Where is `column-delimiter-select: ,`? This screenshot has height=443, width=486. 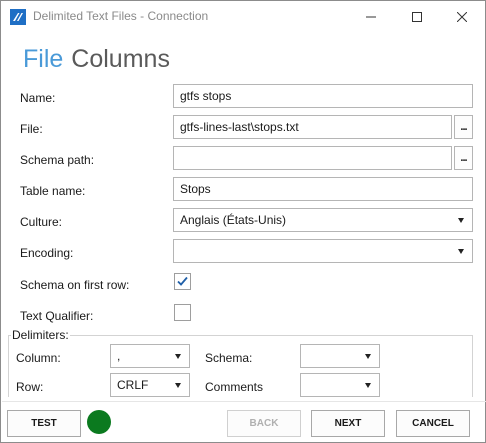
column-delimiter-select: , is located at coordinates (150, 356).